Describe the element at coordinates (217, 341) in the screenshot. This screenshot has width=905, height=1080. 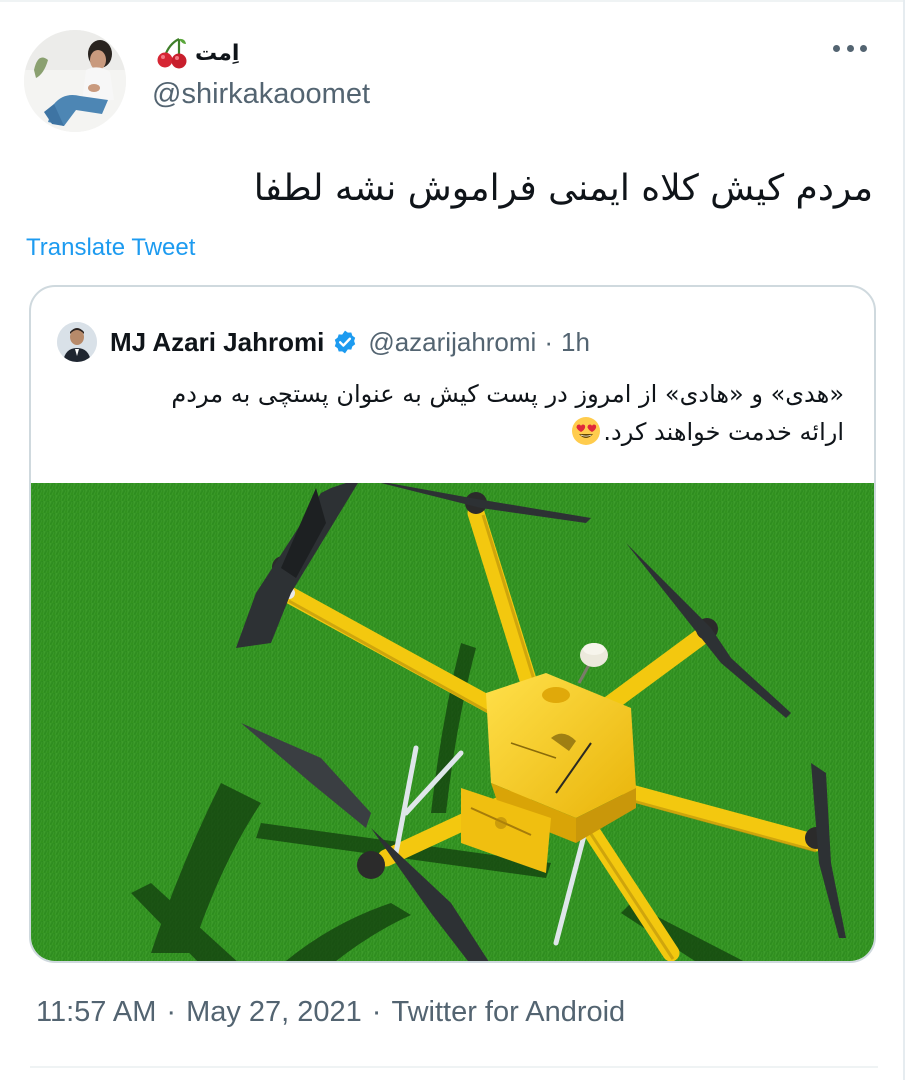
I see `quoted-author-name: MJ Azari Jahromi` at that location.